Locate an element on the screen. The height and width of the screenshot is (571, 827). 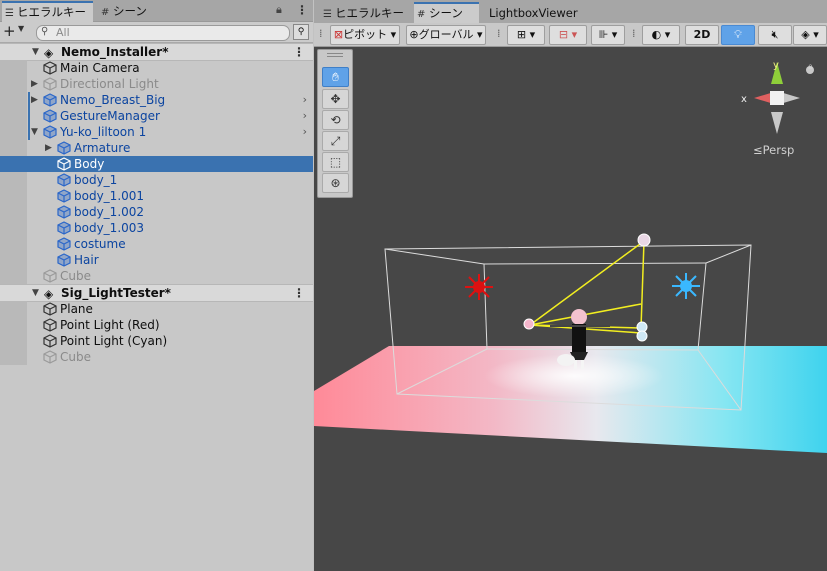
drag-handle-icon: ⁞ is located at coordinates (321, 34).